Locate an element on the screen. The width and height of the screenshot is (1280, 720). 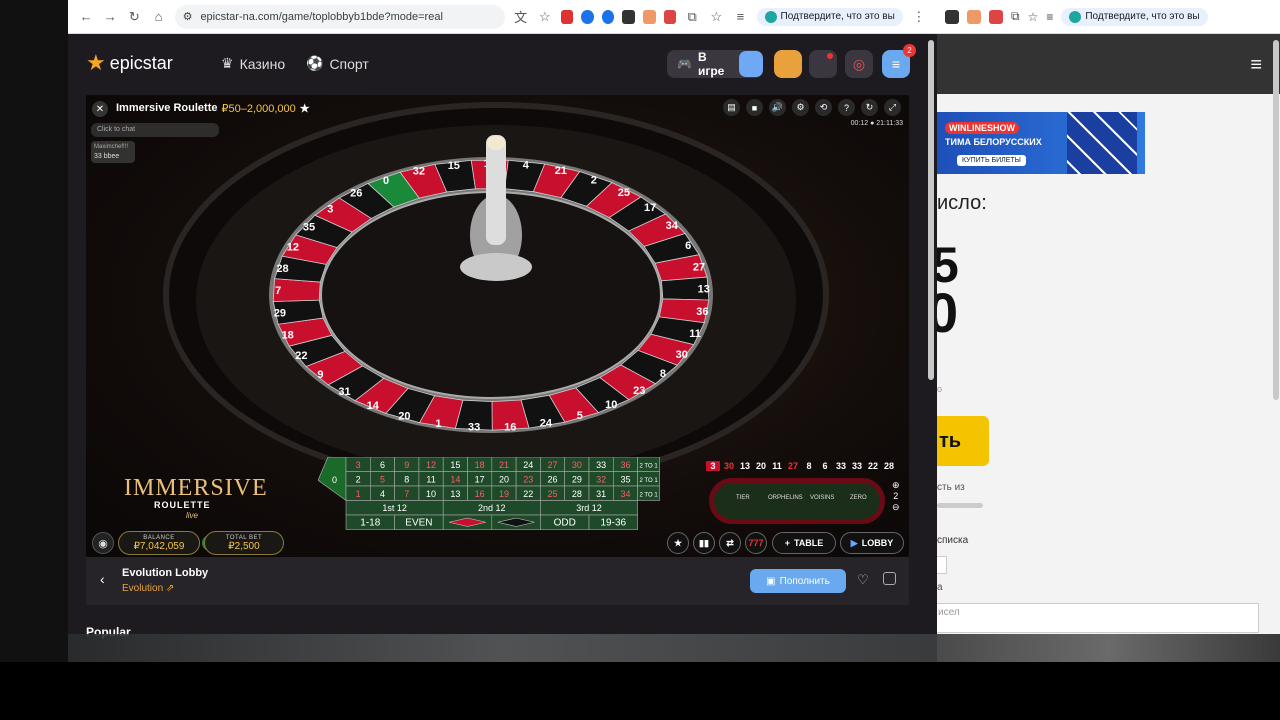
bet-dozen-label: 2nd 12 is located at coordinates (492, 508).